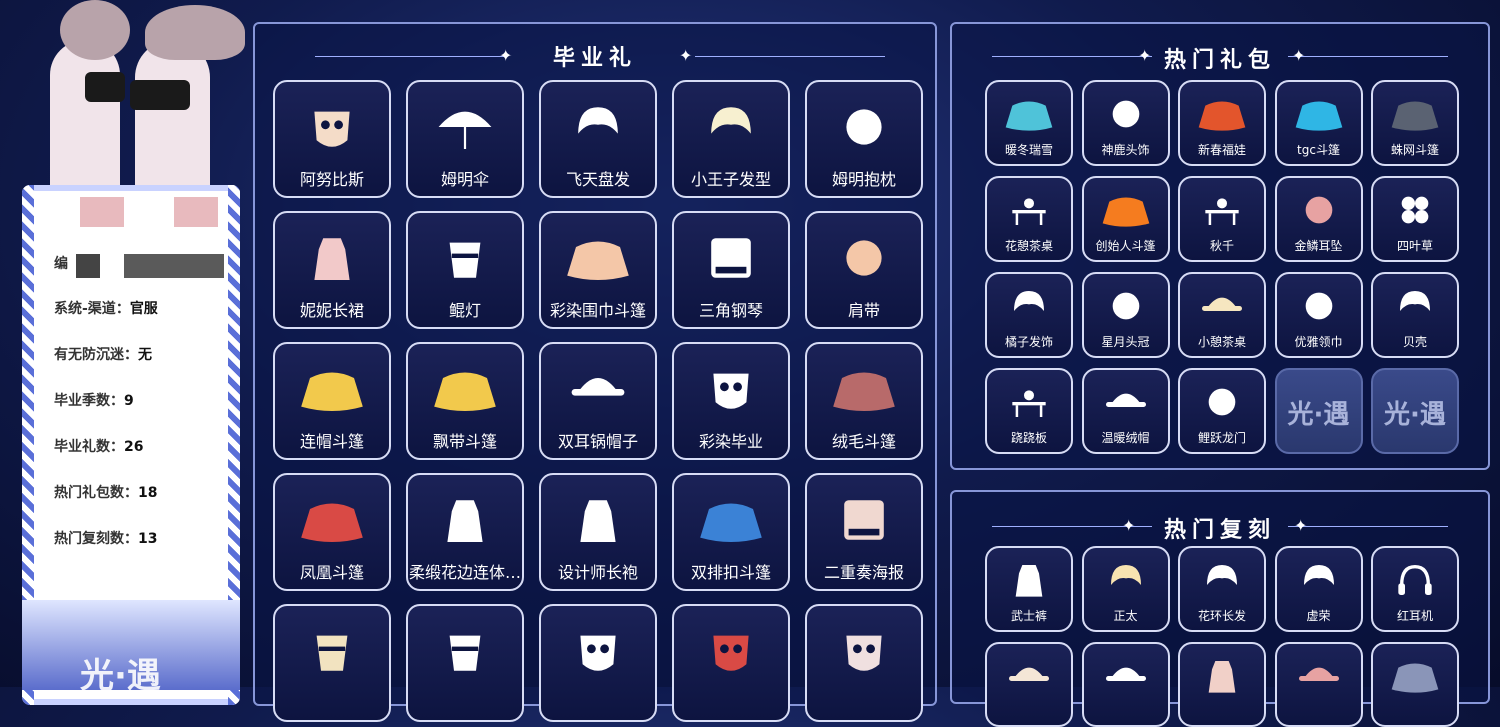  Describe the element at coordinates (1028, 438) in the screenshot. I see `item-label: 跷跷板` at that location.